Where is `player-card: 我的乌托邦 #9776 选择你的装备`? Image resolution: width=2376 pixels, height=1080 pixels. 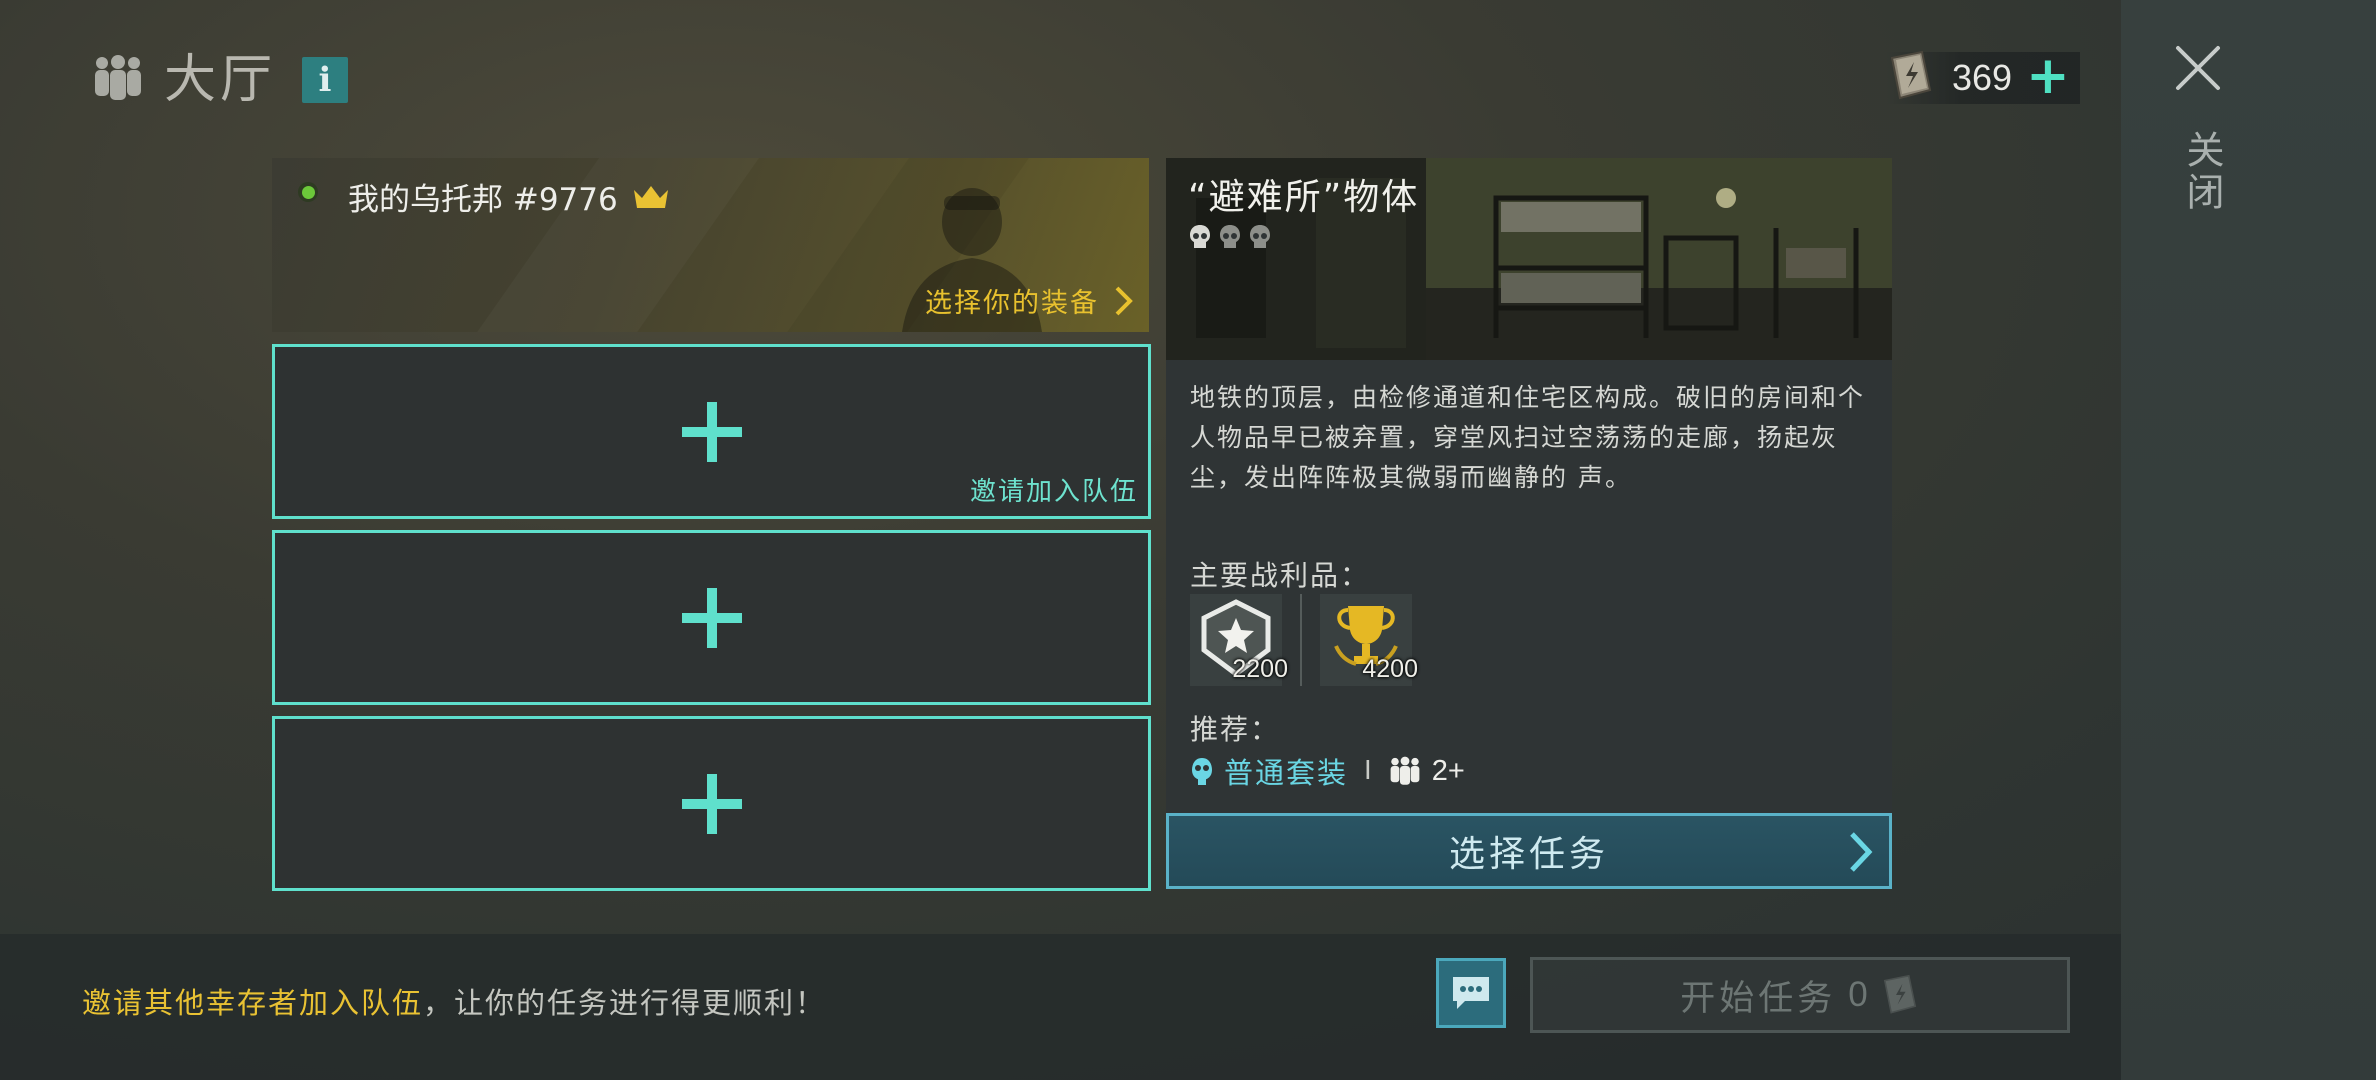 player-card: 我的乌托邦 #9776 选择你的装备 is located at coordinates (710, 245).